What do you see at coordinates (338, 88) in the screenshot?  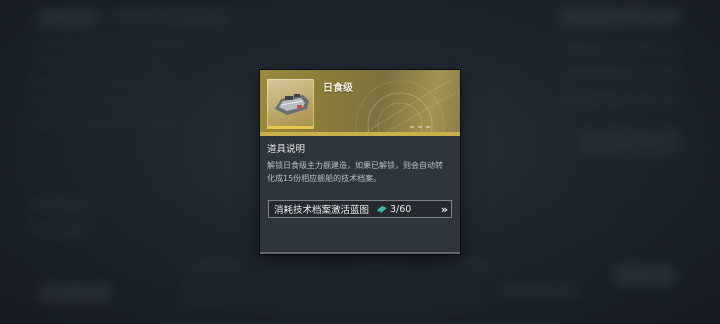 I see `item-name: 日食级` at bounding box center [338, 88].